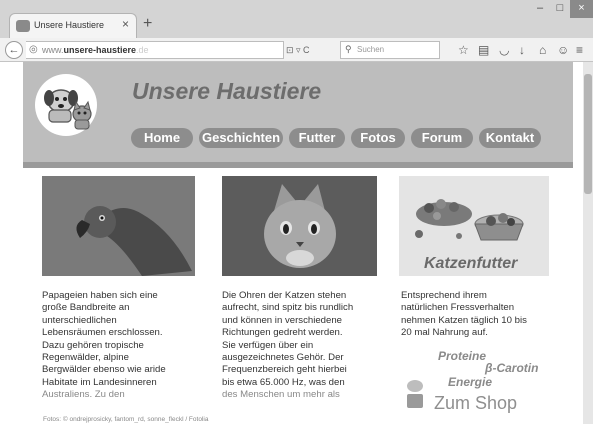  What do you see at coordinates (462, 356) in the screenshot?
I see `tagline-proteine: Proteine` at bounding box center [462, 356].